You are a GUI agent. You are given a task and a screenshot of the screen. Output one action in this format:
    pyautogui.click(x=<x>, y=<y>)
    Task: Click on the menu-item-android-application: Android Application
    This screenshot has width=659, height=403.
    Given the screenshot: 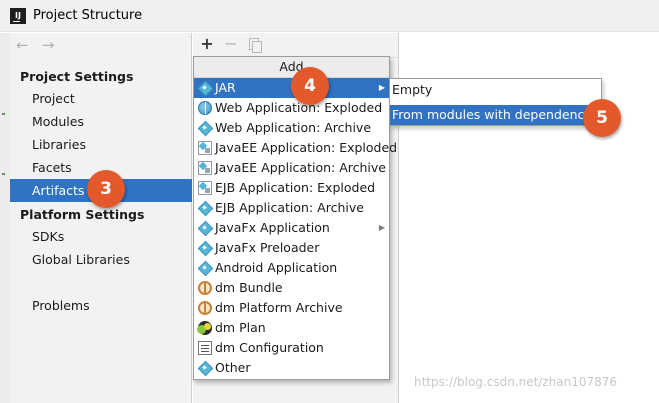 What is the action you would take?
    pyautogui.click(x=291, y=268)
    